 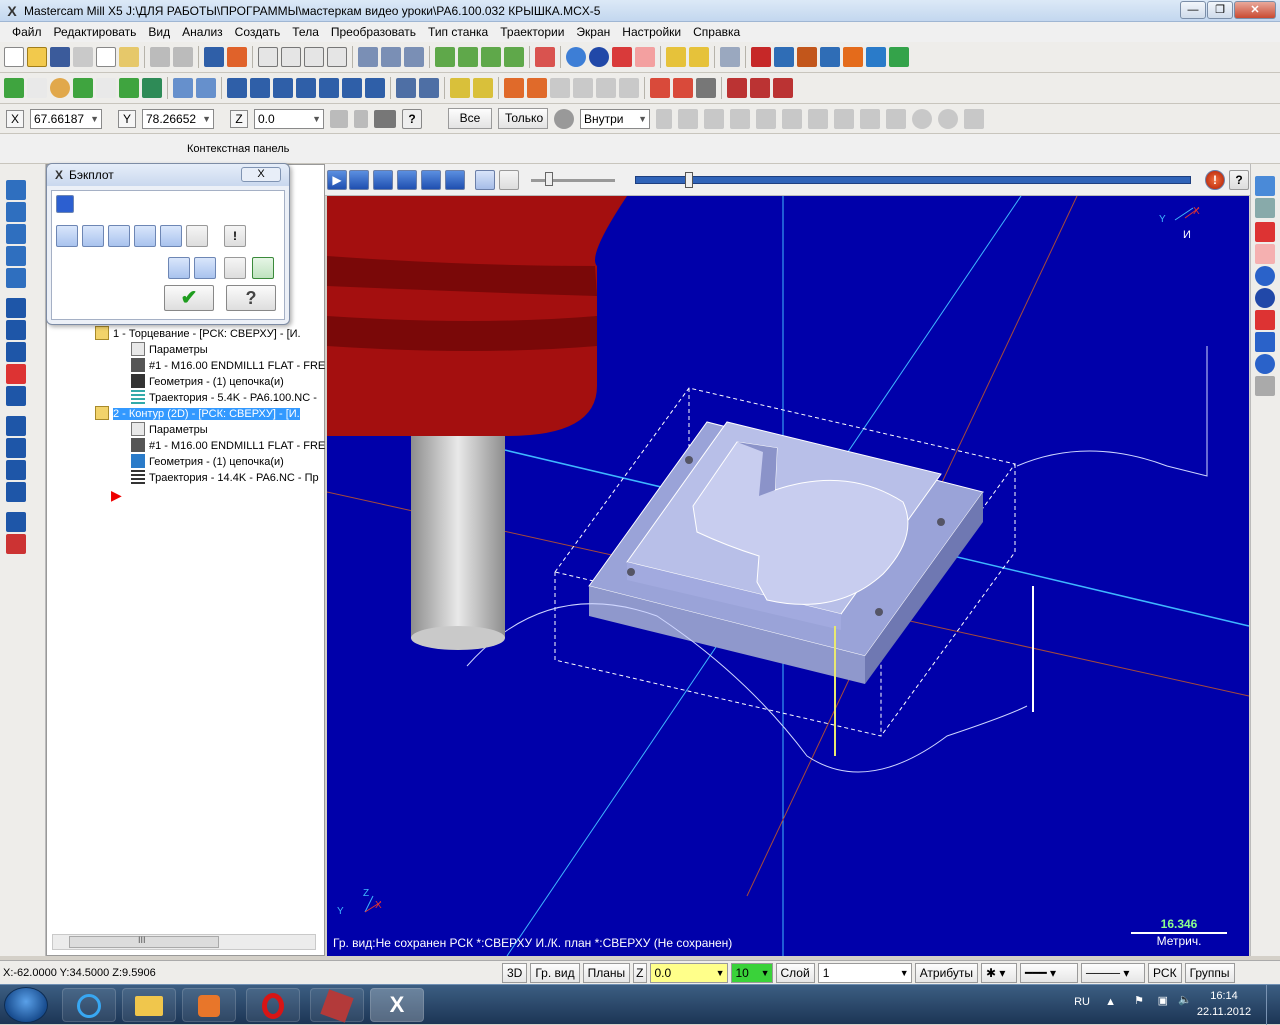 What do you see at coordinates (807, 57) in the screenshot?
I see `wizard-icon` at bounding box center [807, 57].